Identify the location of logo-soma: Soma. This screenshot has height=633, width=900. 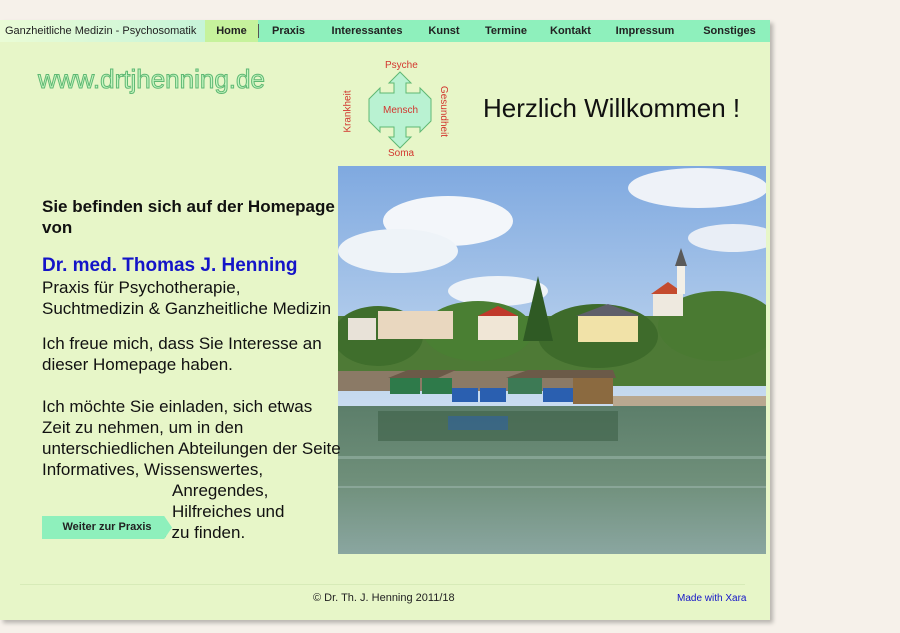
(401, 153).